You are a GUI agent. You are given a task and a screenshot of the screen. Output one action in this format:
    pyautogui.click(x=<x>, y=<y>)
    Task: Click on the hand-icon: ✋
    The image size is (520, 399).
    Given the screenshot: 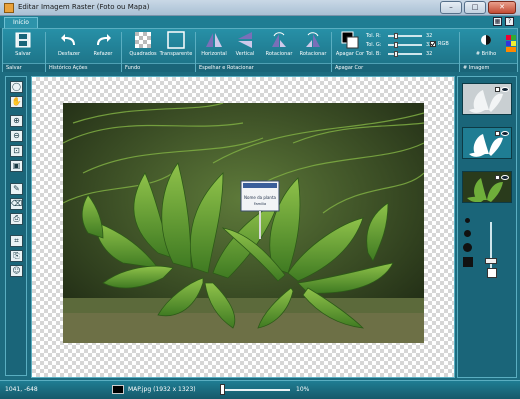 What is the action you would take?
    pyautogui.click(x=16, y=102)
    